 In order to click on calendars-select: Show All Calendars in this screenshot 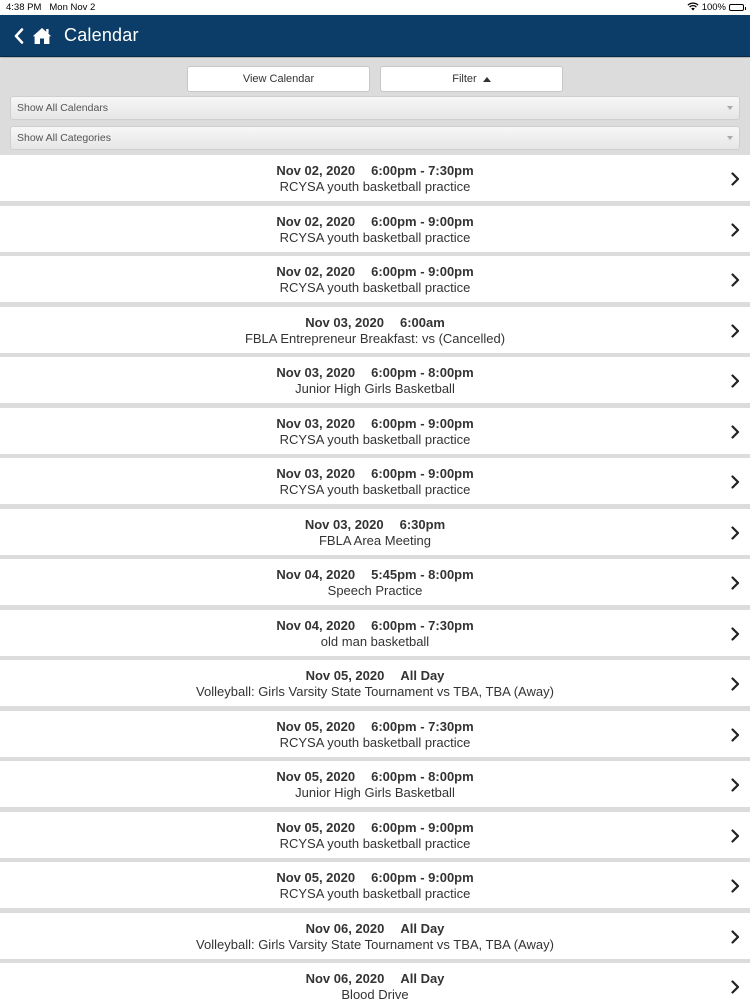, I will do `click(375, 108)`.